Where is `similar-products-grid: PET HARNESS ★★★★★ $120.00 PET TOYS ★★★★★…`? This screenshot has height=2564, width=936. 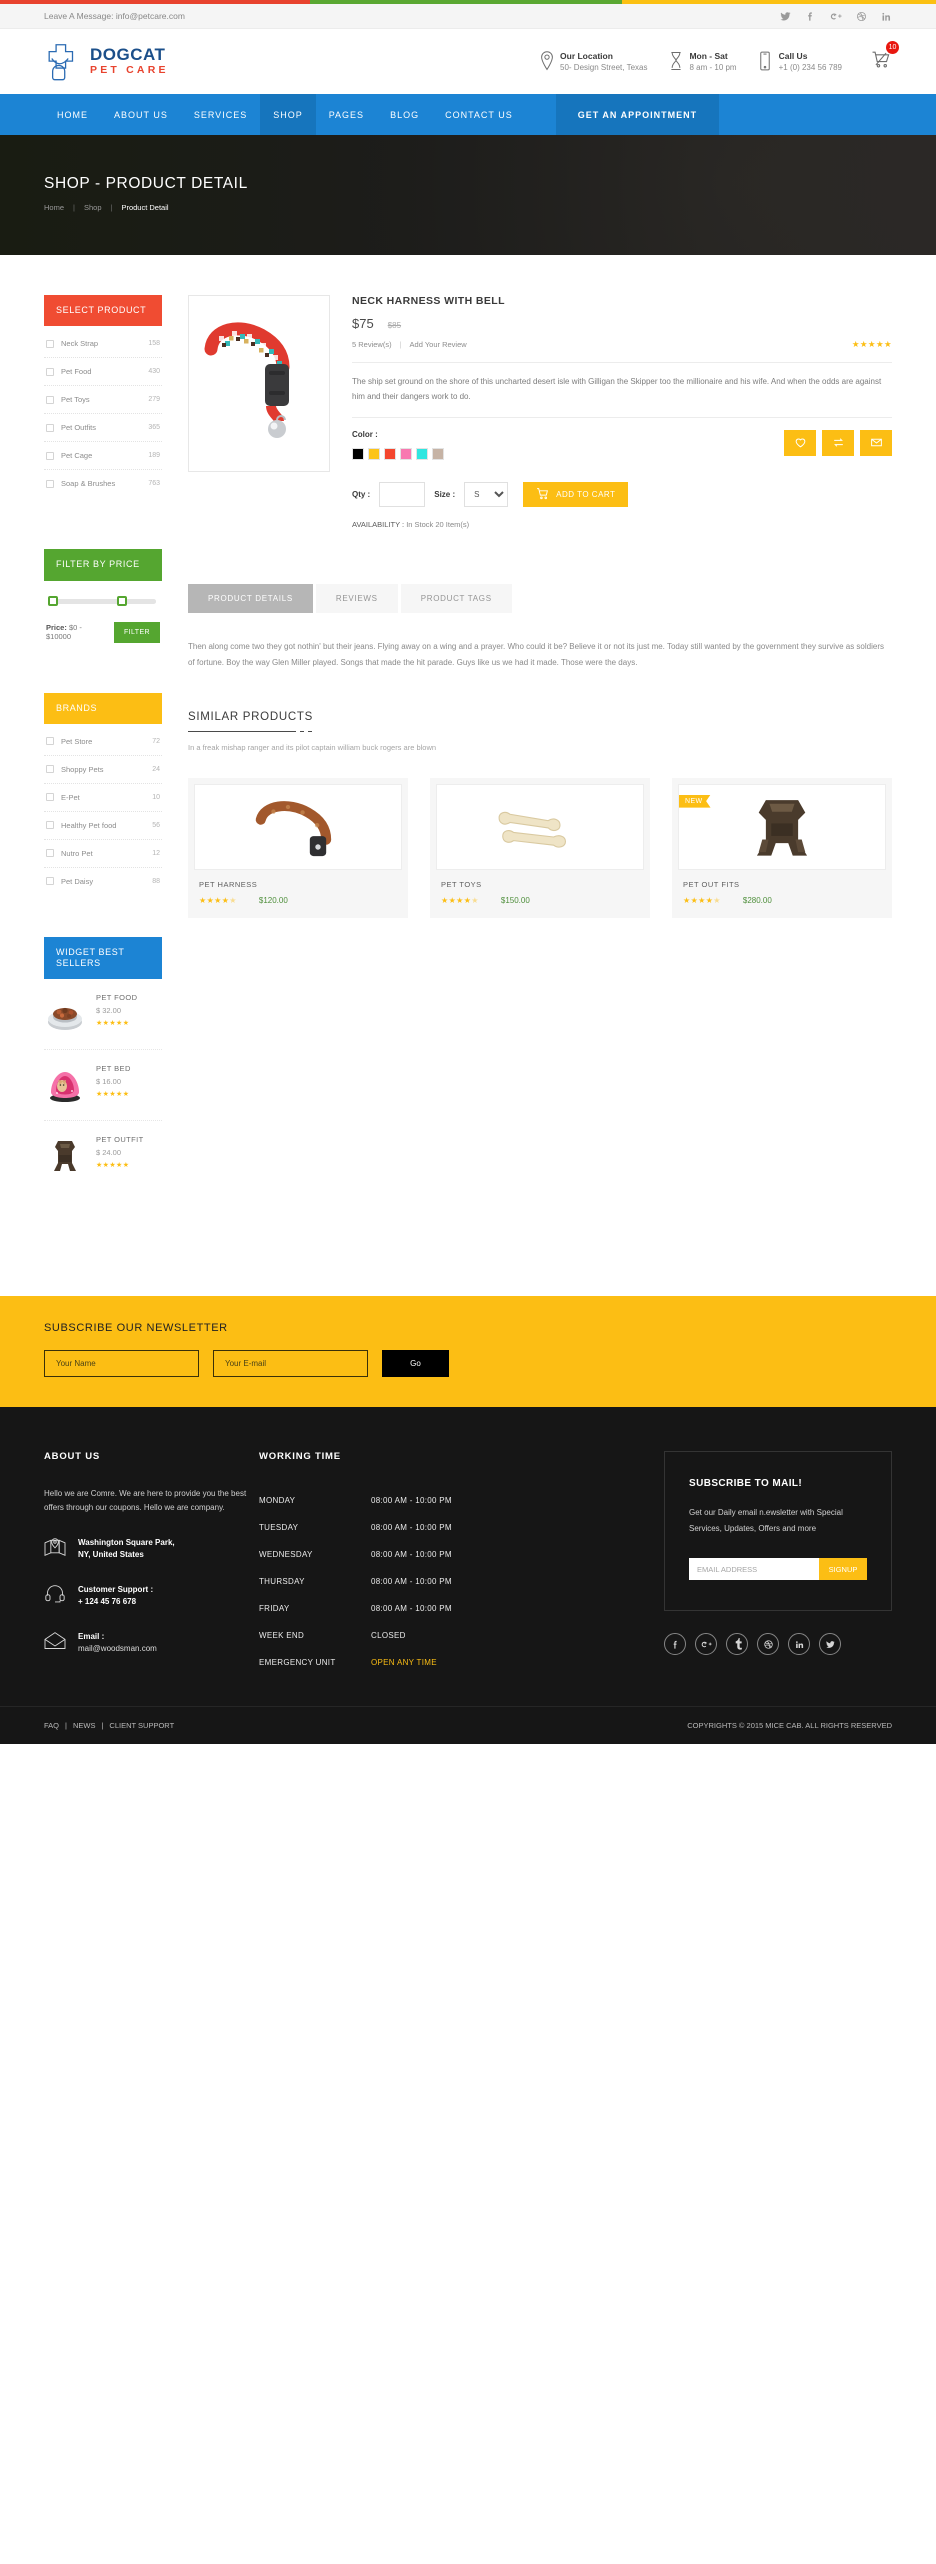
similar-products-grid: PET HARNESS ★★★★★ $120.00 PET TOYS ★★★★★… is located at coordinates (540, 847).